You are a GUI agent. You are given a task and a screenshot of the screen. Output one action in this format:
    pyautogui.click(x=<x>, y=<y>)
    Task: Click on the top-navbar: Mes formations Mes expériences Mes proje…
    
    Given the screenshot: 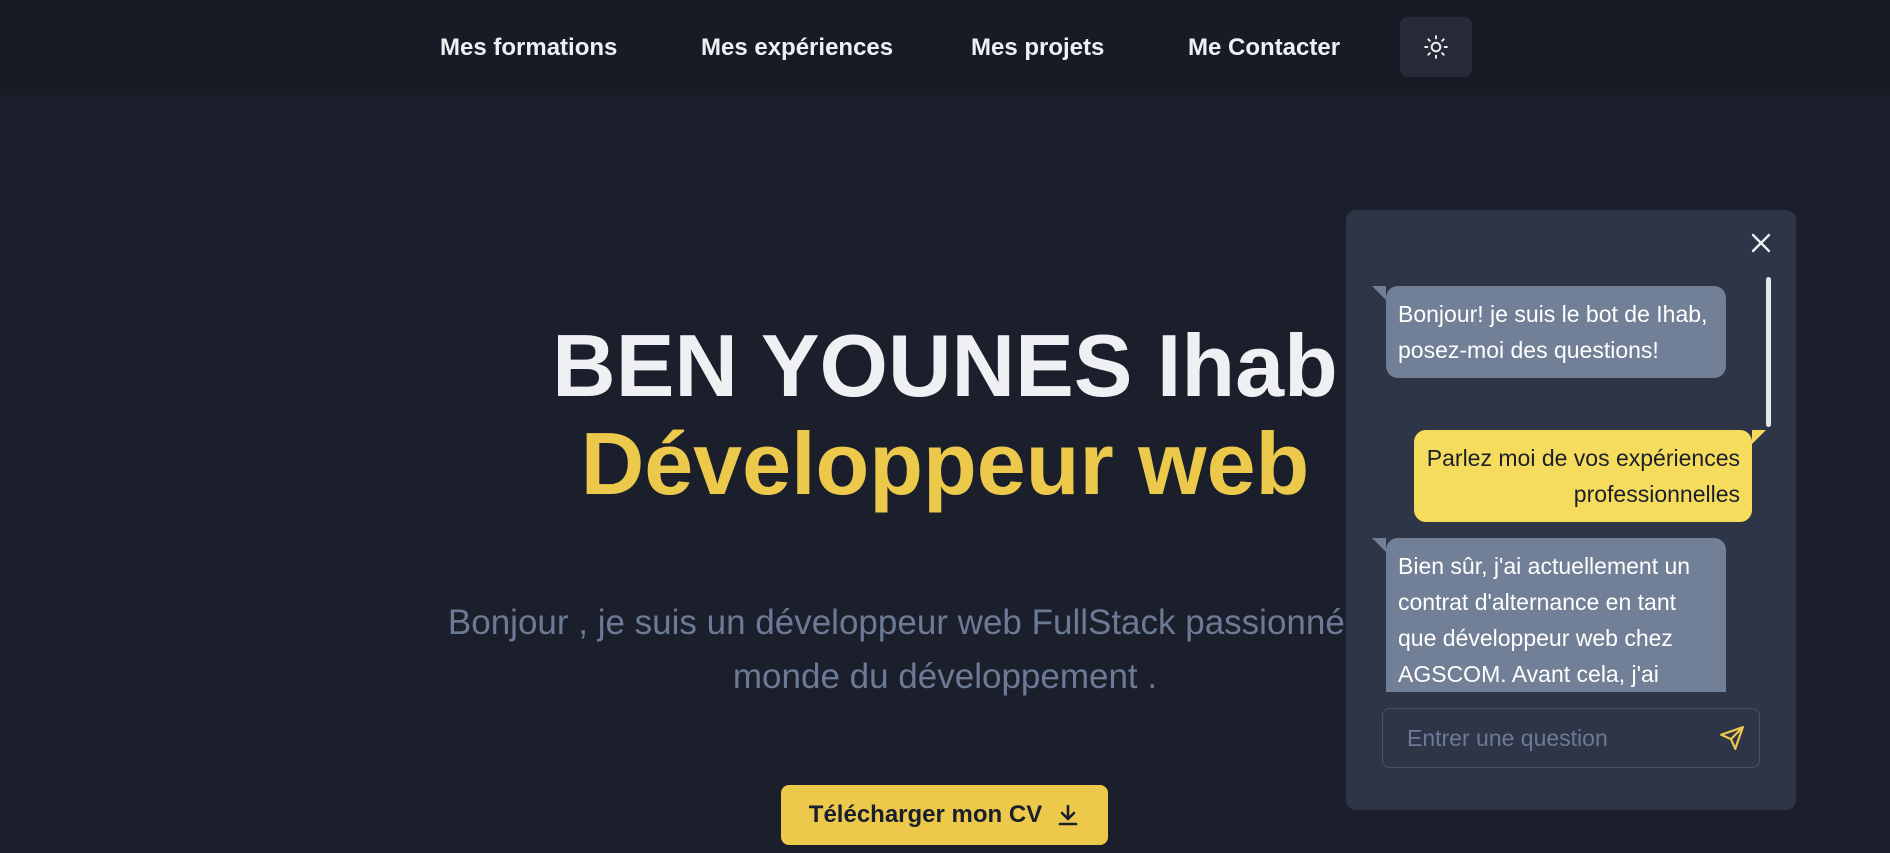 What is the action you would take?
    pyautogui.click(x=945, y=47)
    